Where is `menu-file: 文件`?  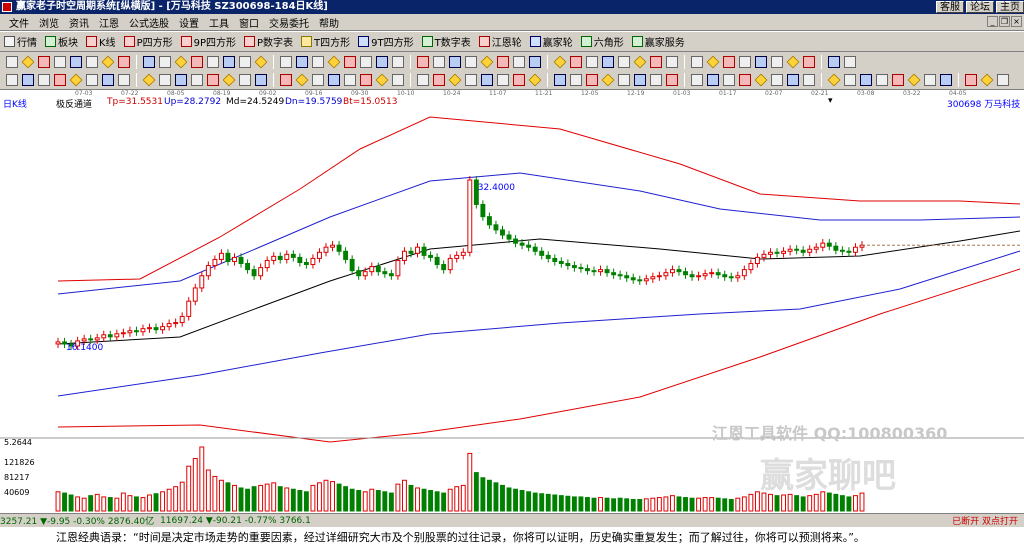 menu-file: 文件 is located at coordinates (19, 22).